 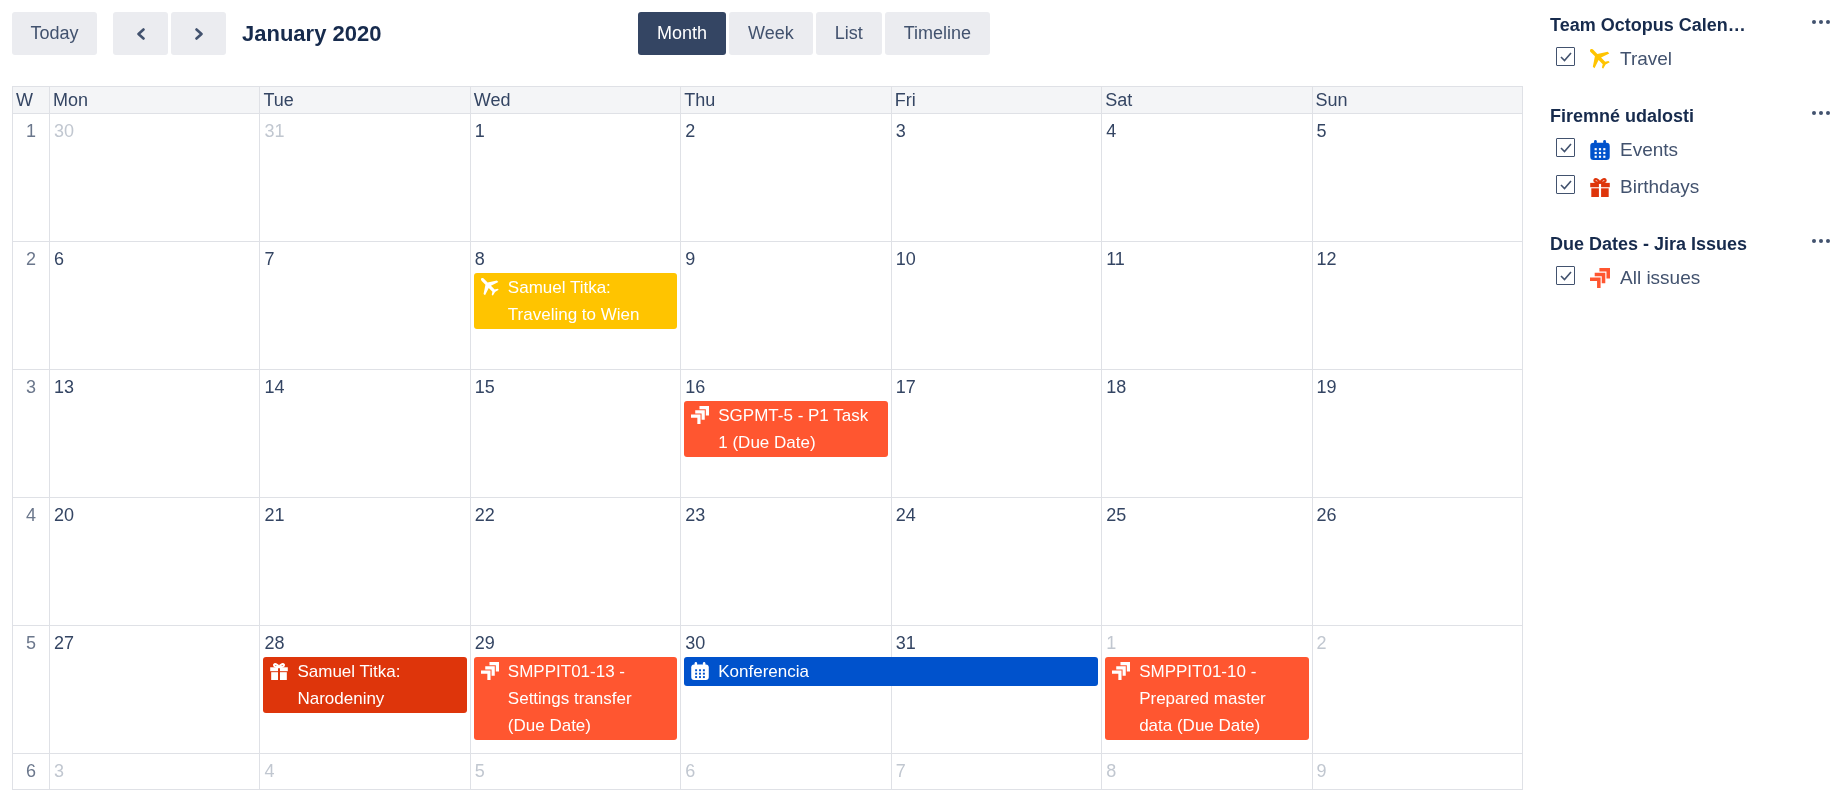 What do you see at coordinates (274, 643) in the screenshot?
I see `day-number: 28` at bounding box center [274, 643].